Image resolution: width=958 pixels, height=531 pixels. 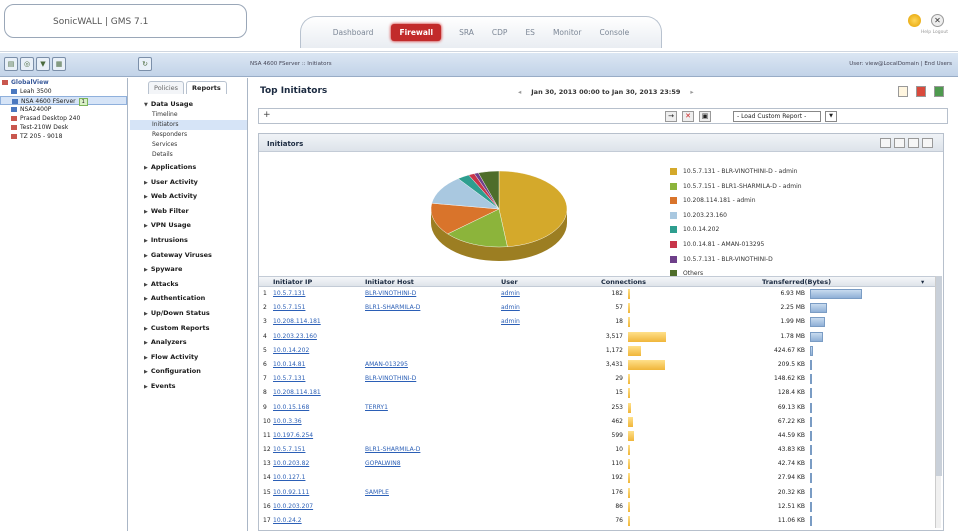 I want to click on initiator-ip-link: 10.0.15.168, so click(x=291, y=407).